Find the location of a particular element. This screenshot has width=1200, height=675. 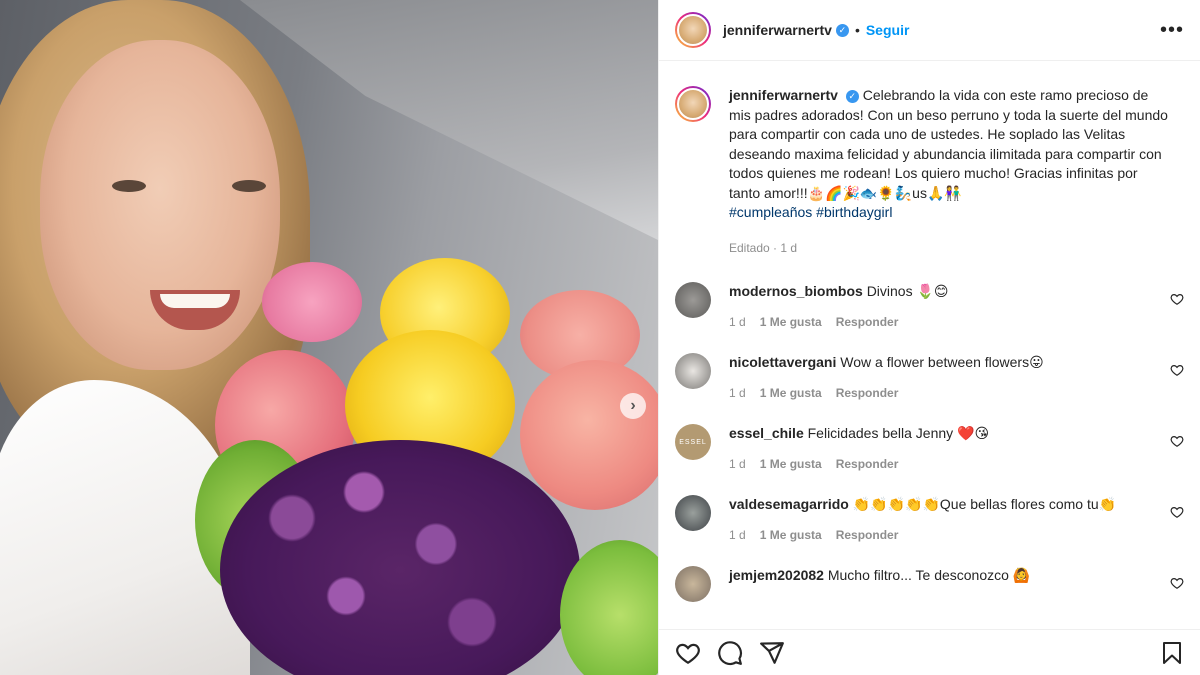

comment-username: nicolettavergani is located at coordinates (782, 362).